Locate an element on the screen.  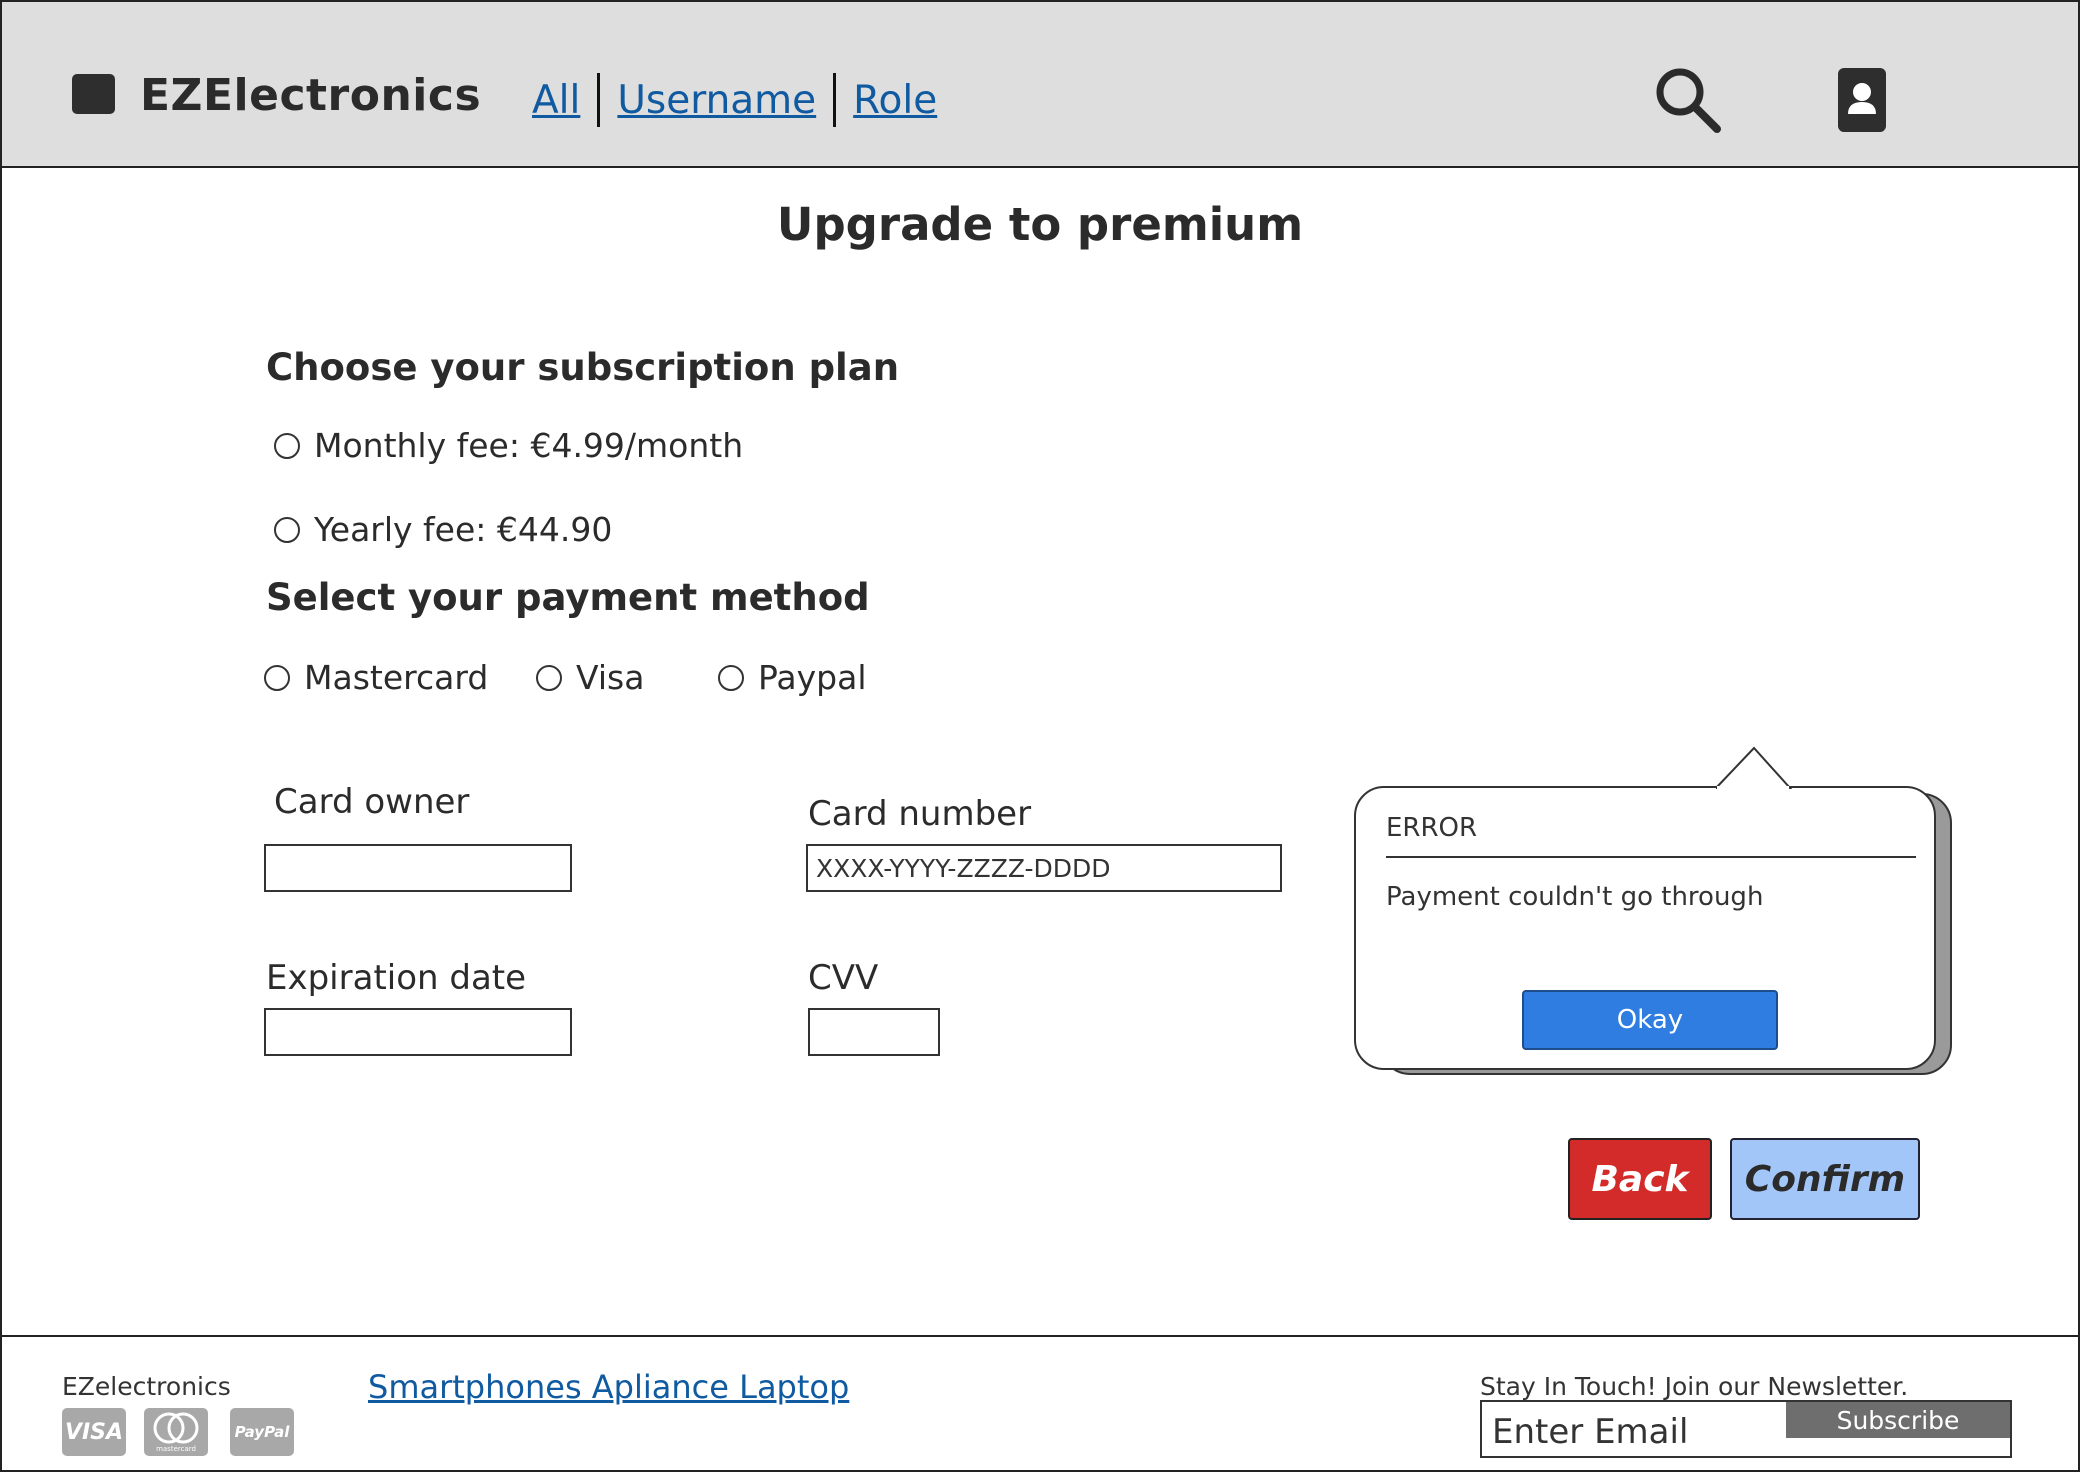
plan-option-label: Yearly fee: €44.90 is located at coordinates (463, 529).